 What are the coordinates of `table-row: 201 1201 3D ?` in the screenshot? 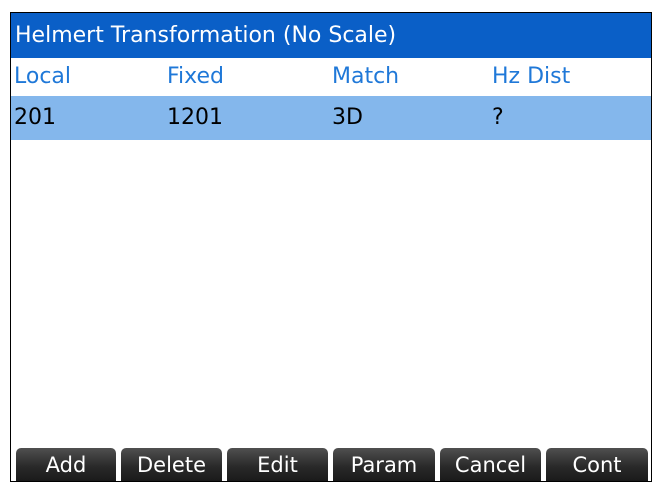 It's located at (331, 118).